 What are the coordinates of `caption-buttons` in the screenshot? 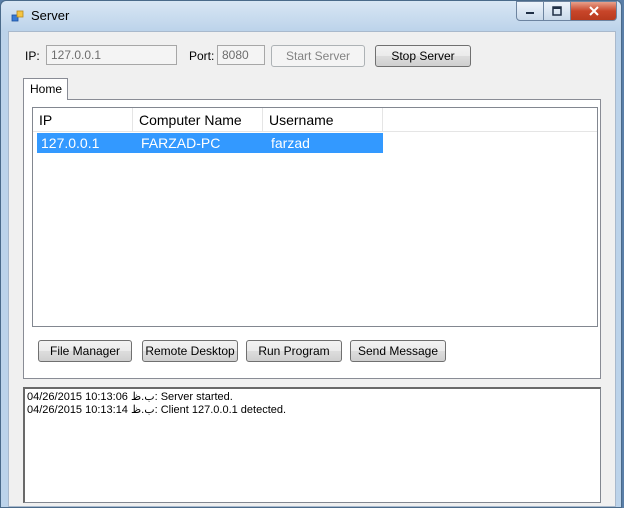 It's located at (566, 11).